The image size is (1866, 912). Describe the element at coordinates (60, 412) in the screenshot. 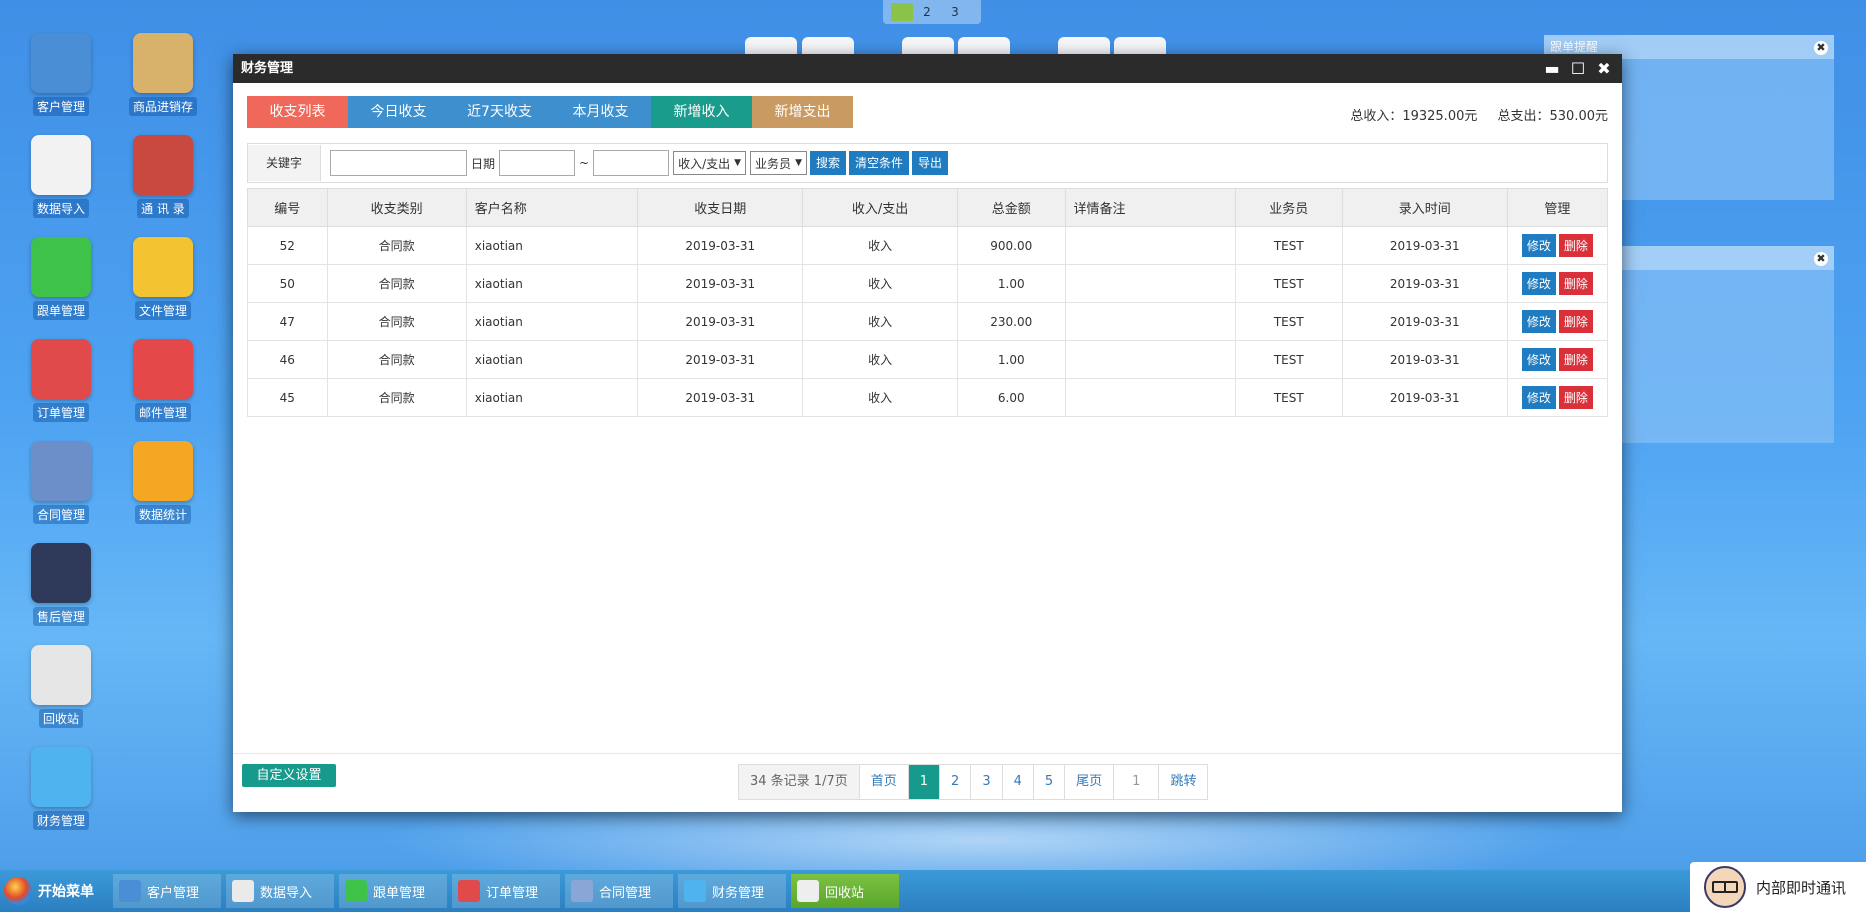

I see `desktop-icon-label: 订单管理` at that location.